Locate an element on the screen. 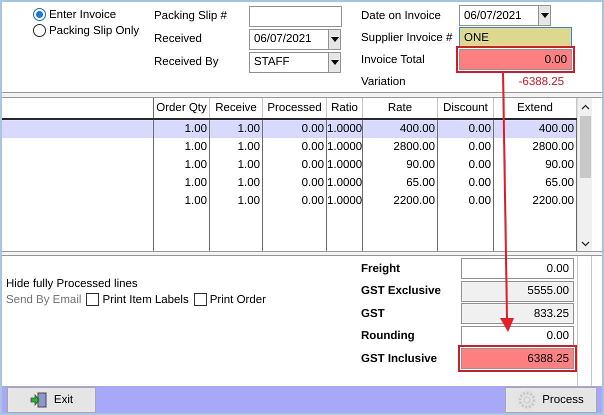 The image size is (604, 415). total-field: 5555.00 is located at coordinates (517, 291).